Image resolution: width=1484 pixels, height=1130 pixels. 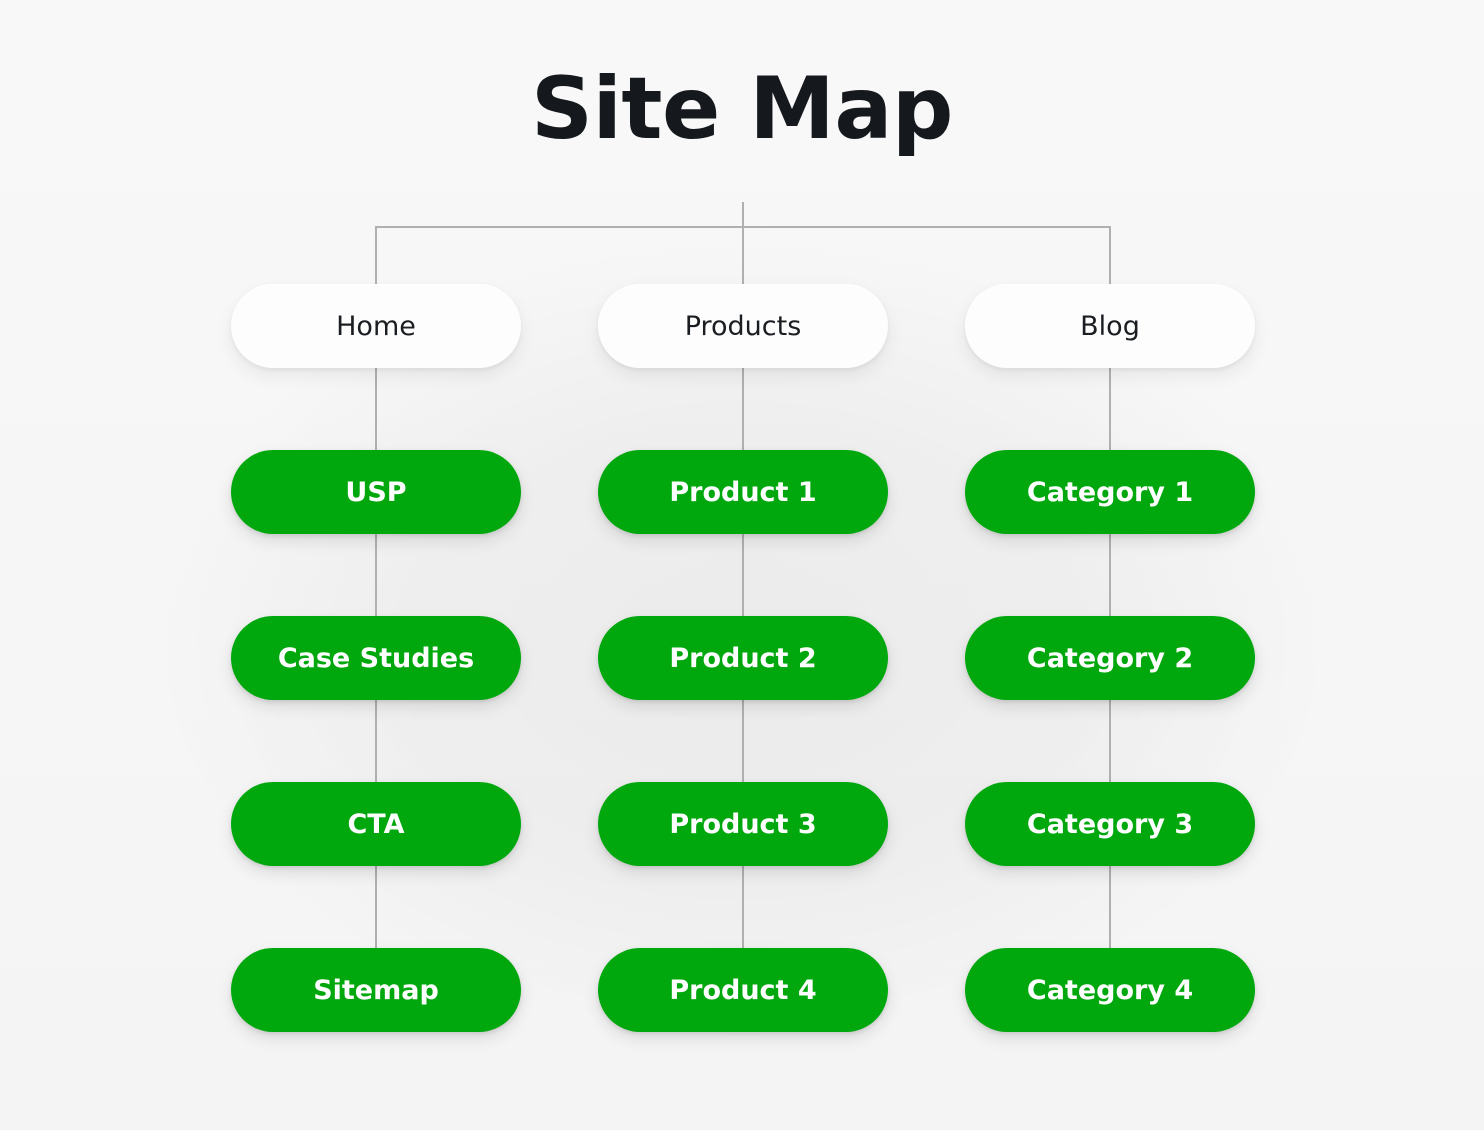 I want to click on node-label: Category 1, so click(x=1110, y=492).